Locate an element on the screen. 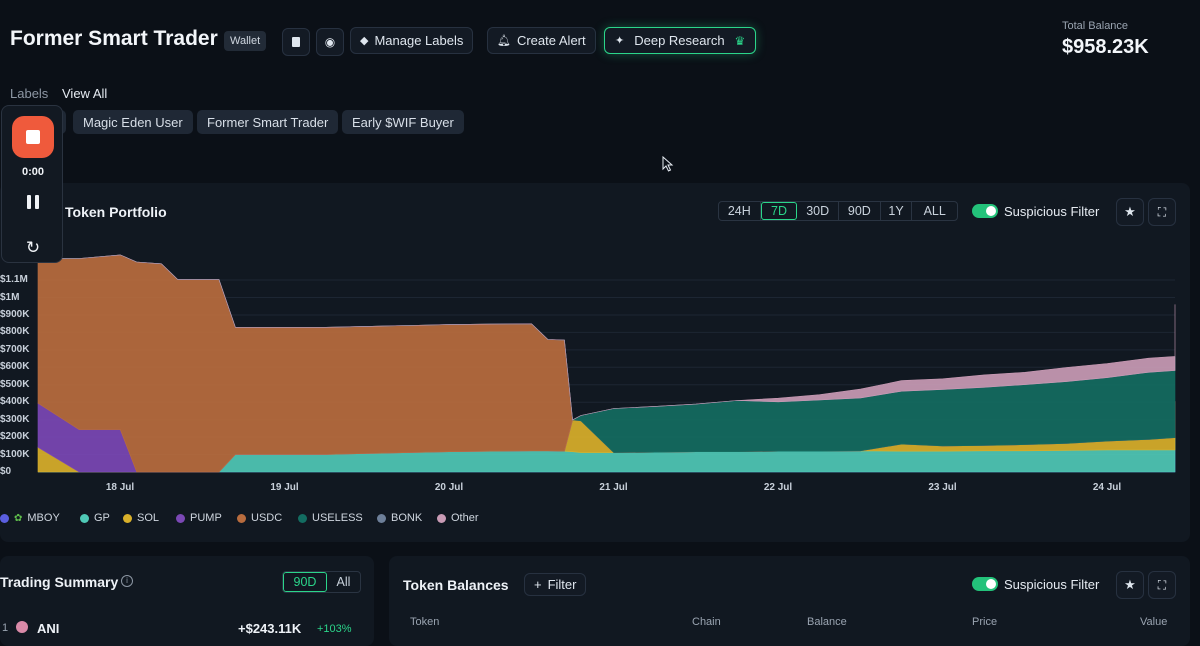 The width and height of the screenshot is (1200, 646). legend-item-gp: GP is located at coordinates (95, 518).